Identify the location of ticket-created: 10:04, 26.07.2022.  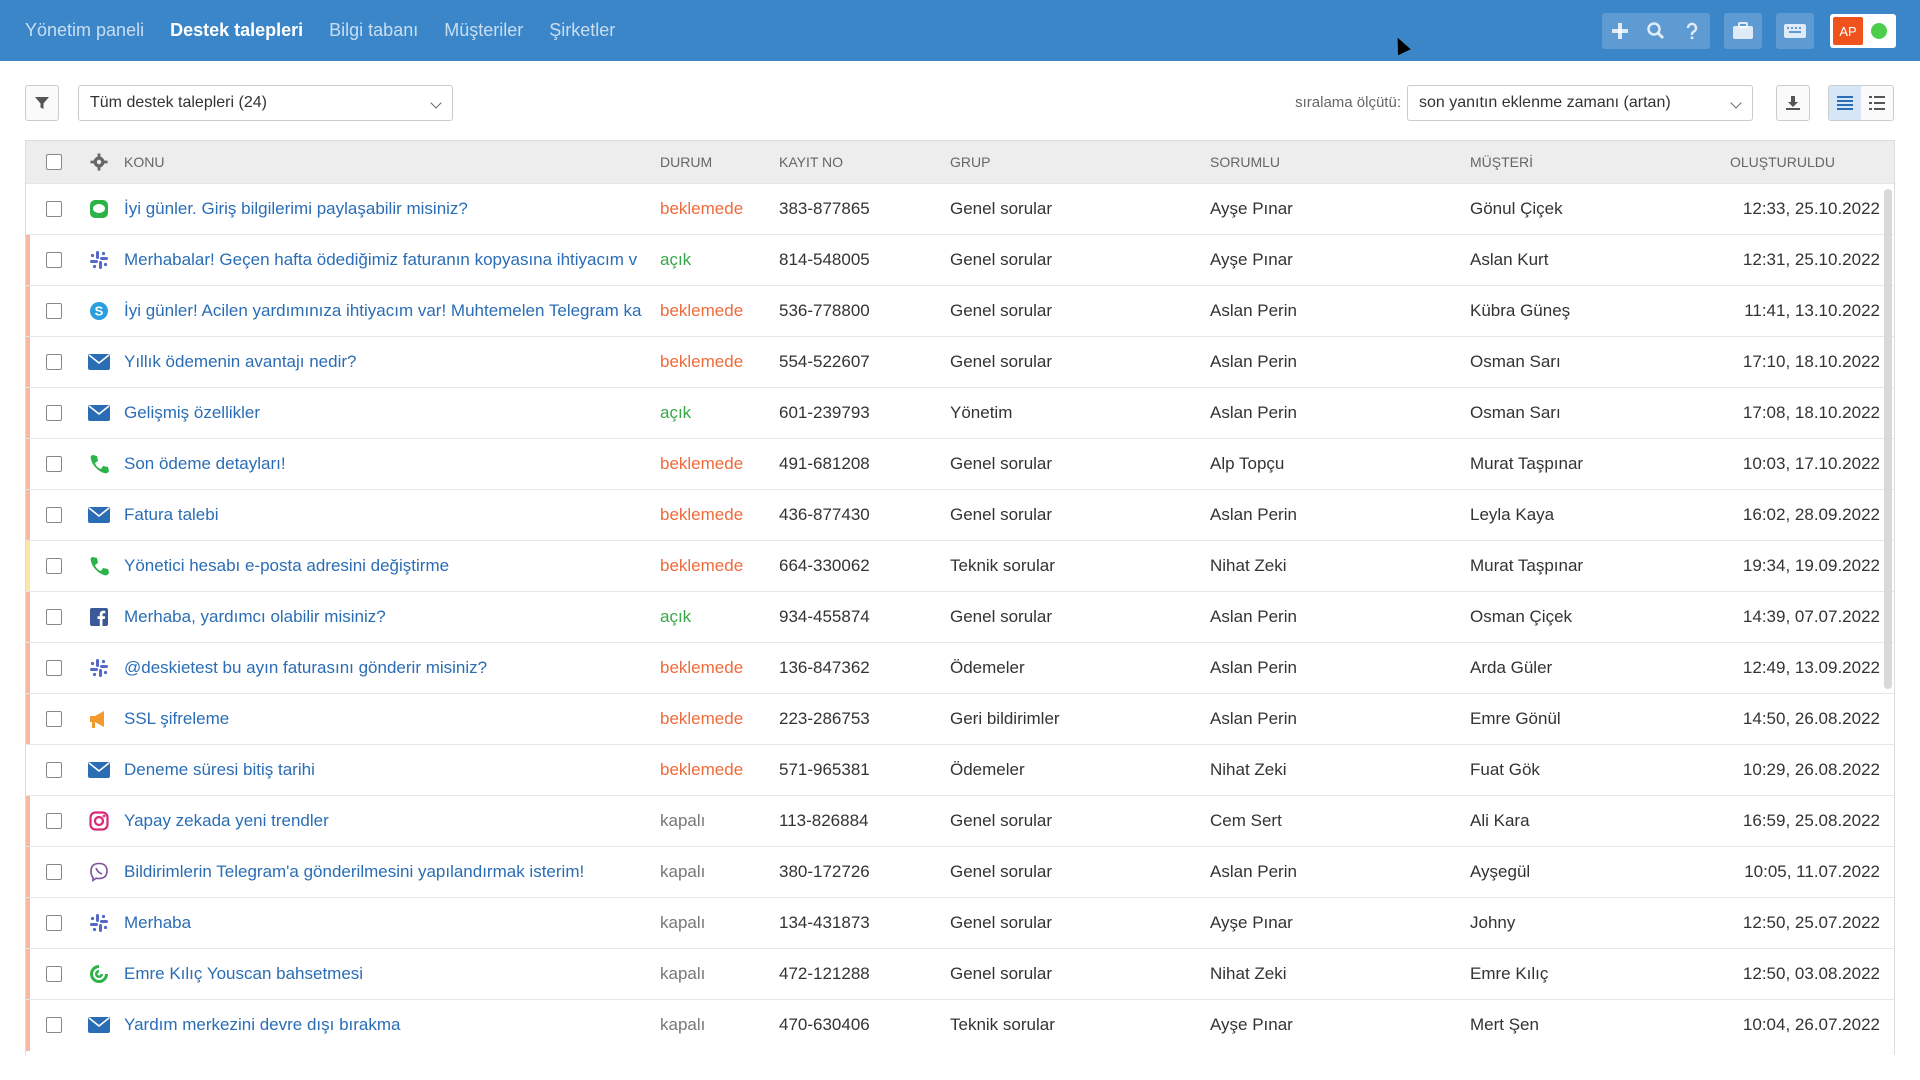
(1811, 1024).